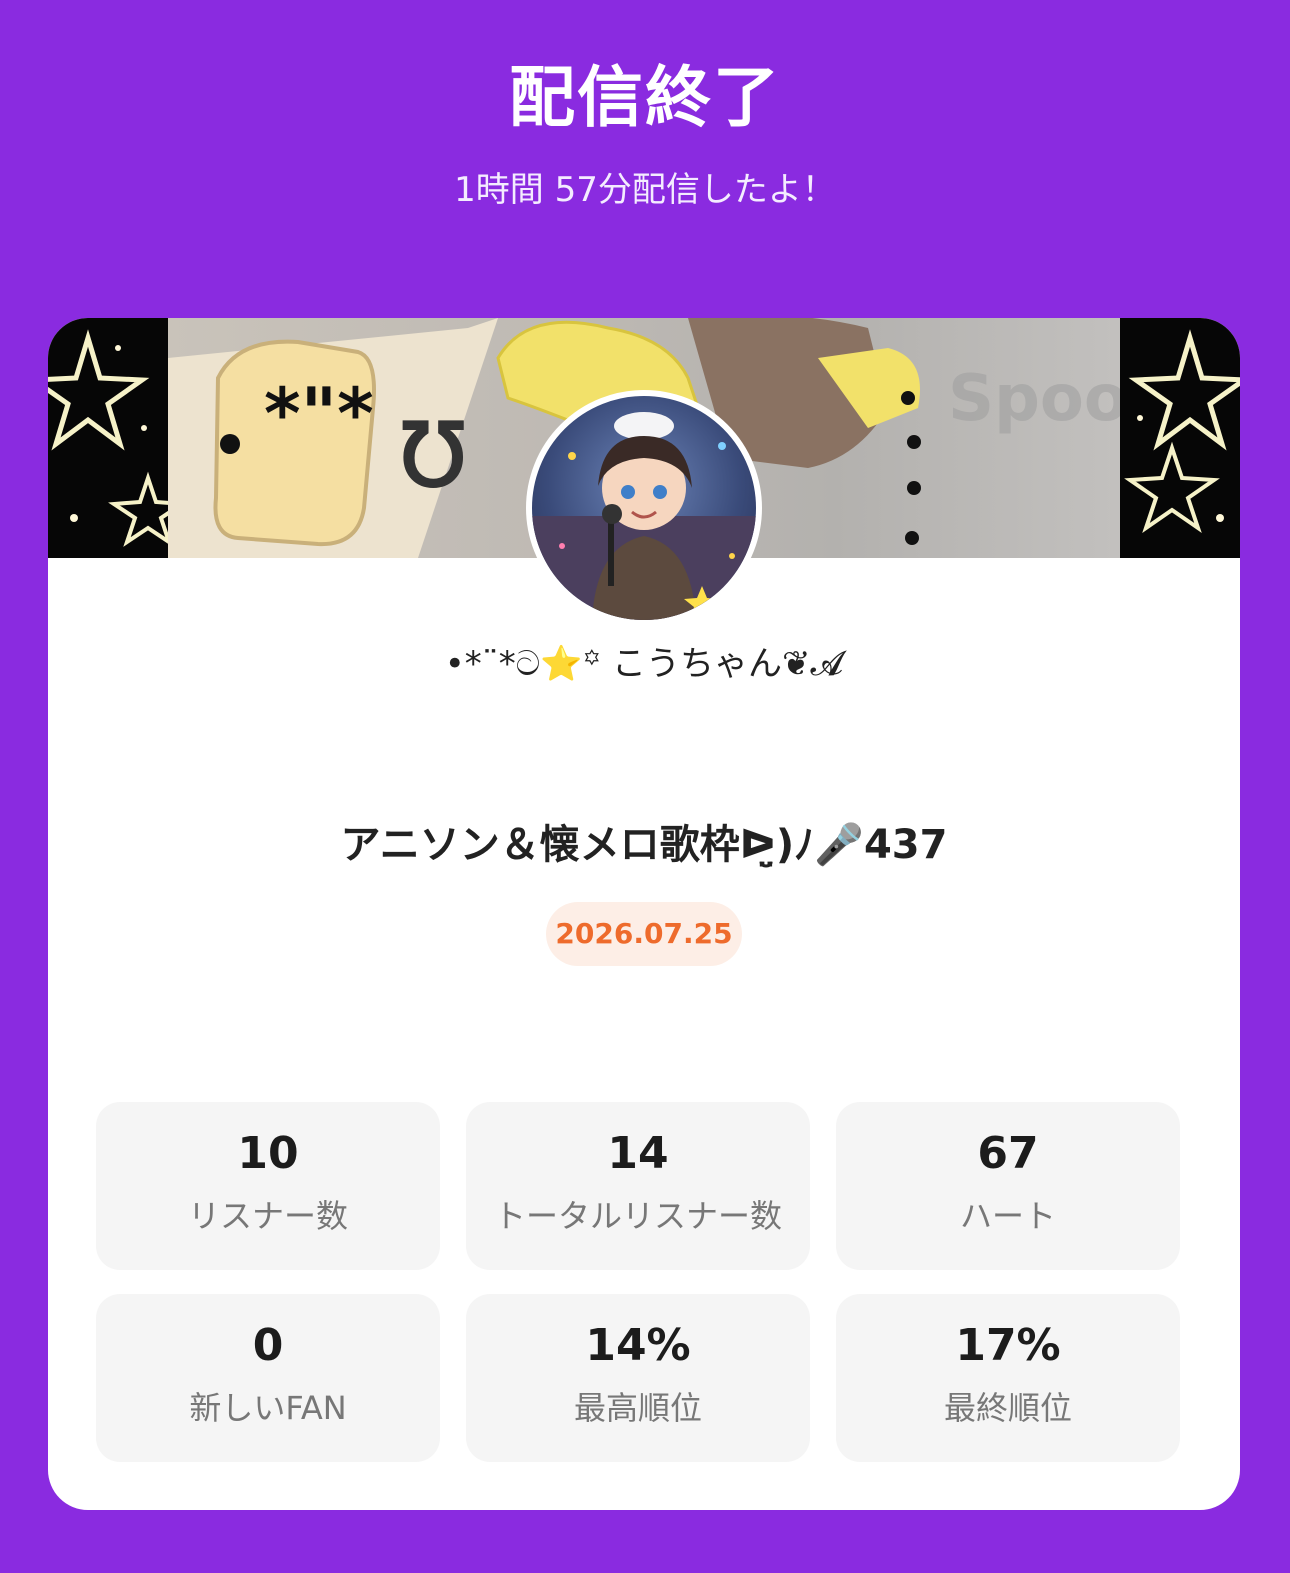  I want to click on stat-value: 10, so click(268, 1153).